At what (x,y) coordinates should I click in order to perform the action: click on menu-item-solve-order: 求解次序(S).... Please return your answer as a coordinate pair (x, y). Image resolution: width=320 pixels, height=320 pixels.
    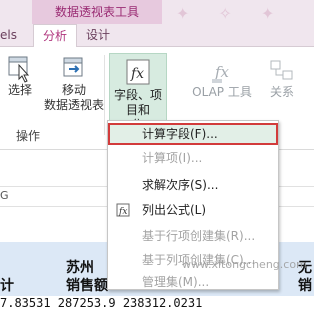
    Looking at the image, I should click on (193, 185).